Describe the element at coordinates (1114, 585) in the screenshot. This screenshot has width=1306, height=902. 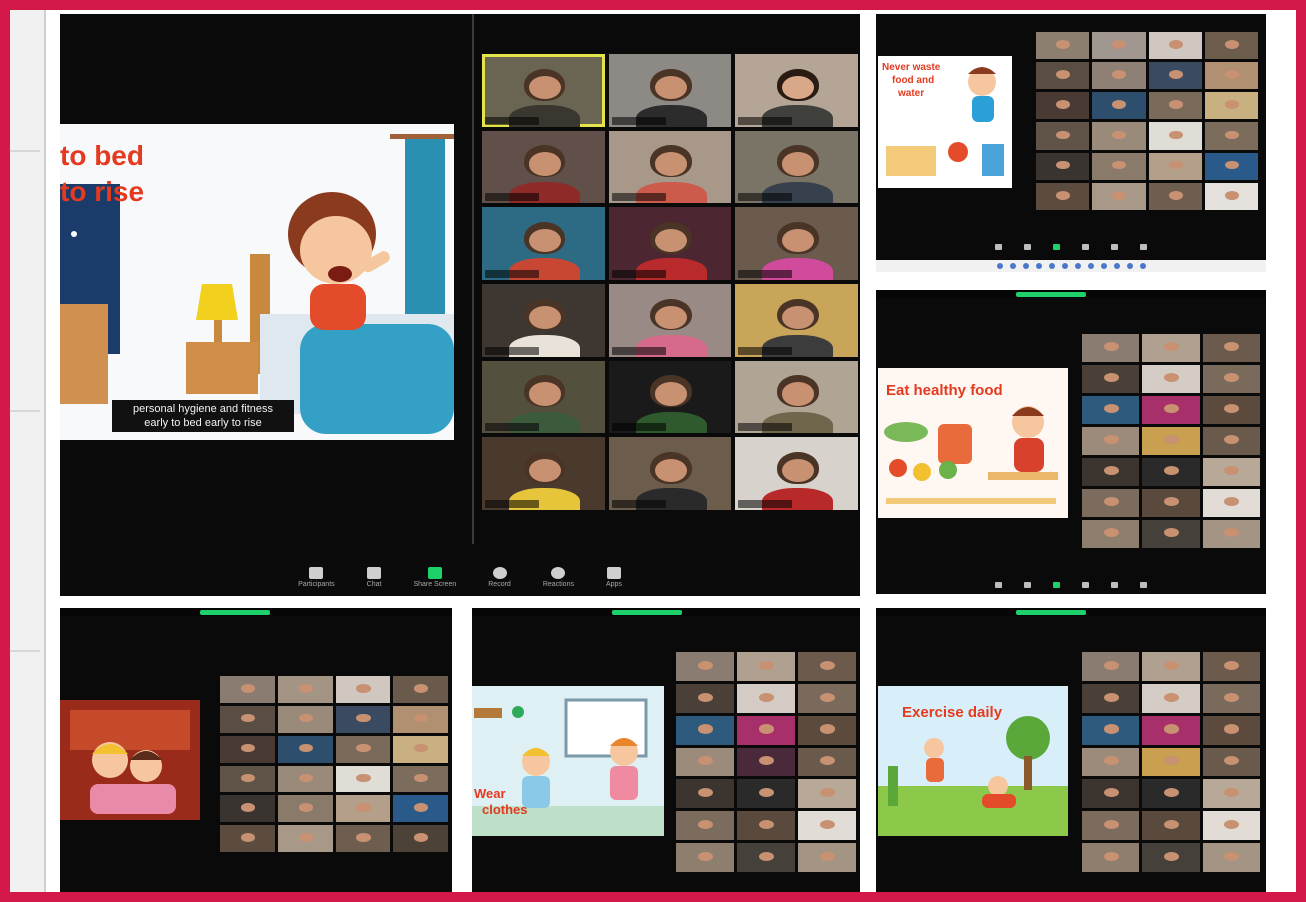
I see `reactions-icon` at that location.